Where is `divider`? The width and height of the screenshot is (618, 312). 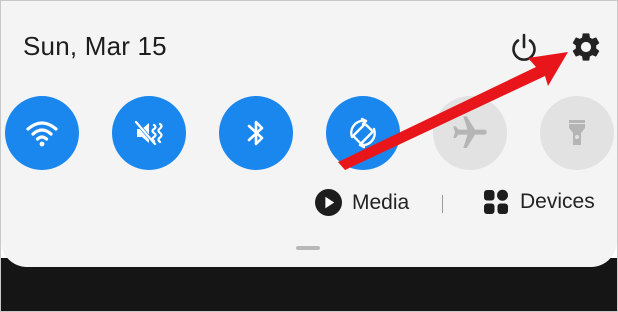
divider is located at coordinates (442, 204).